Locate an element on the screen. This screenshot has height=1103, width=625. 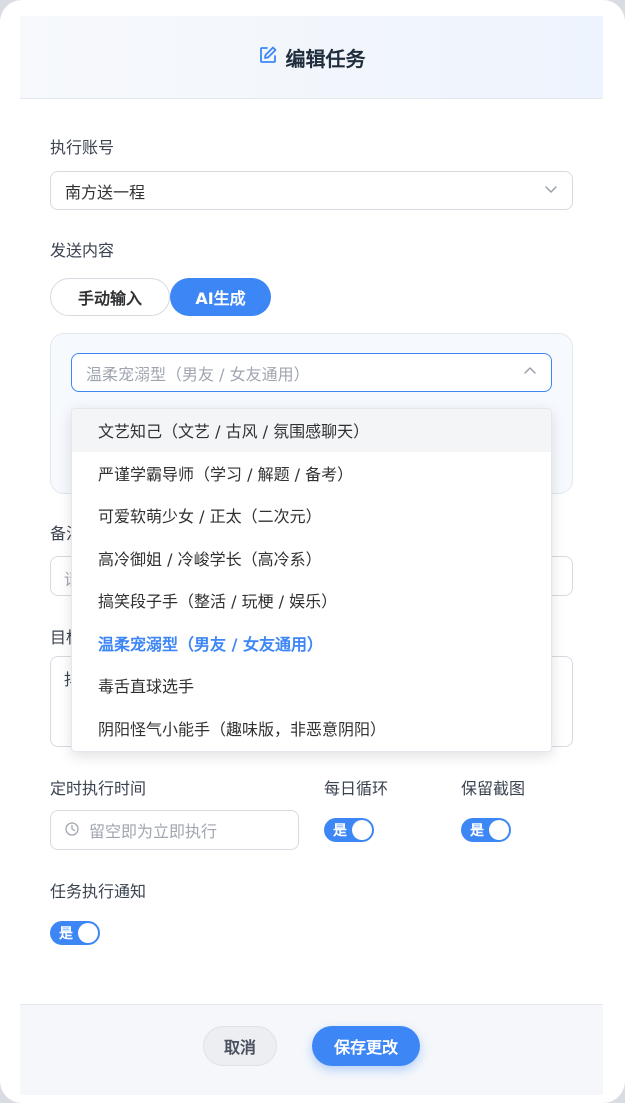
cancel-button: 取消 is located at coordinates (240, 1046).